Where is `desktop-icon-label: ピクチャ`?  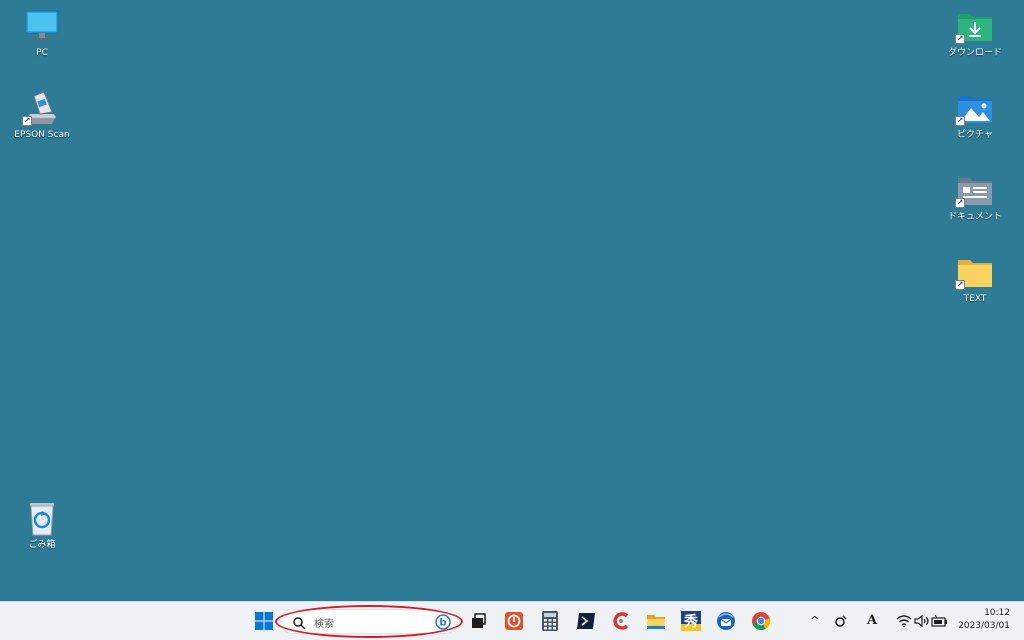
desktop-icon-label: ピクチャ is located at coordinates (975, 135).